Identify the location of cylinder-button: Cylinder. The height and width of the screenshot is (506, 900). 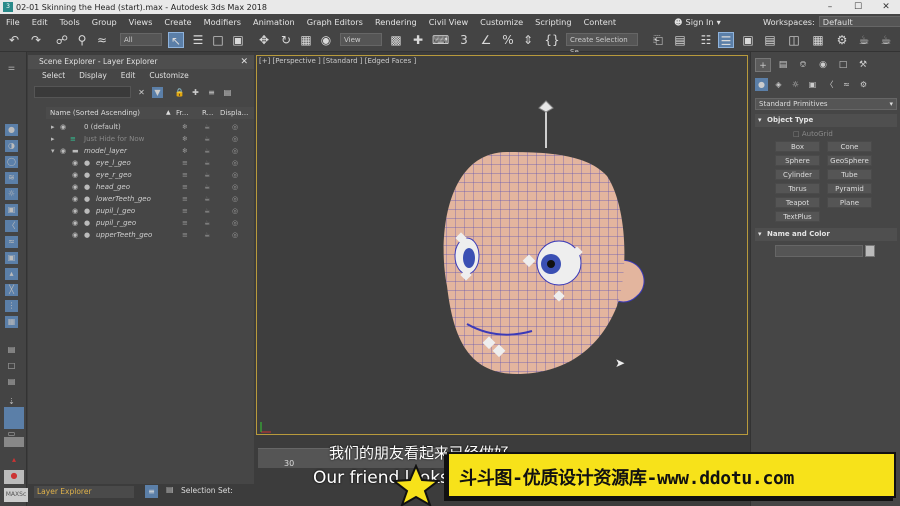
(797, 174).